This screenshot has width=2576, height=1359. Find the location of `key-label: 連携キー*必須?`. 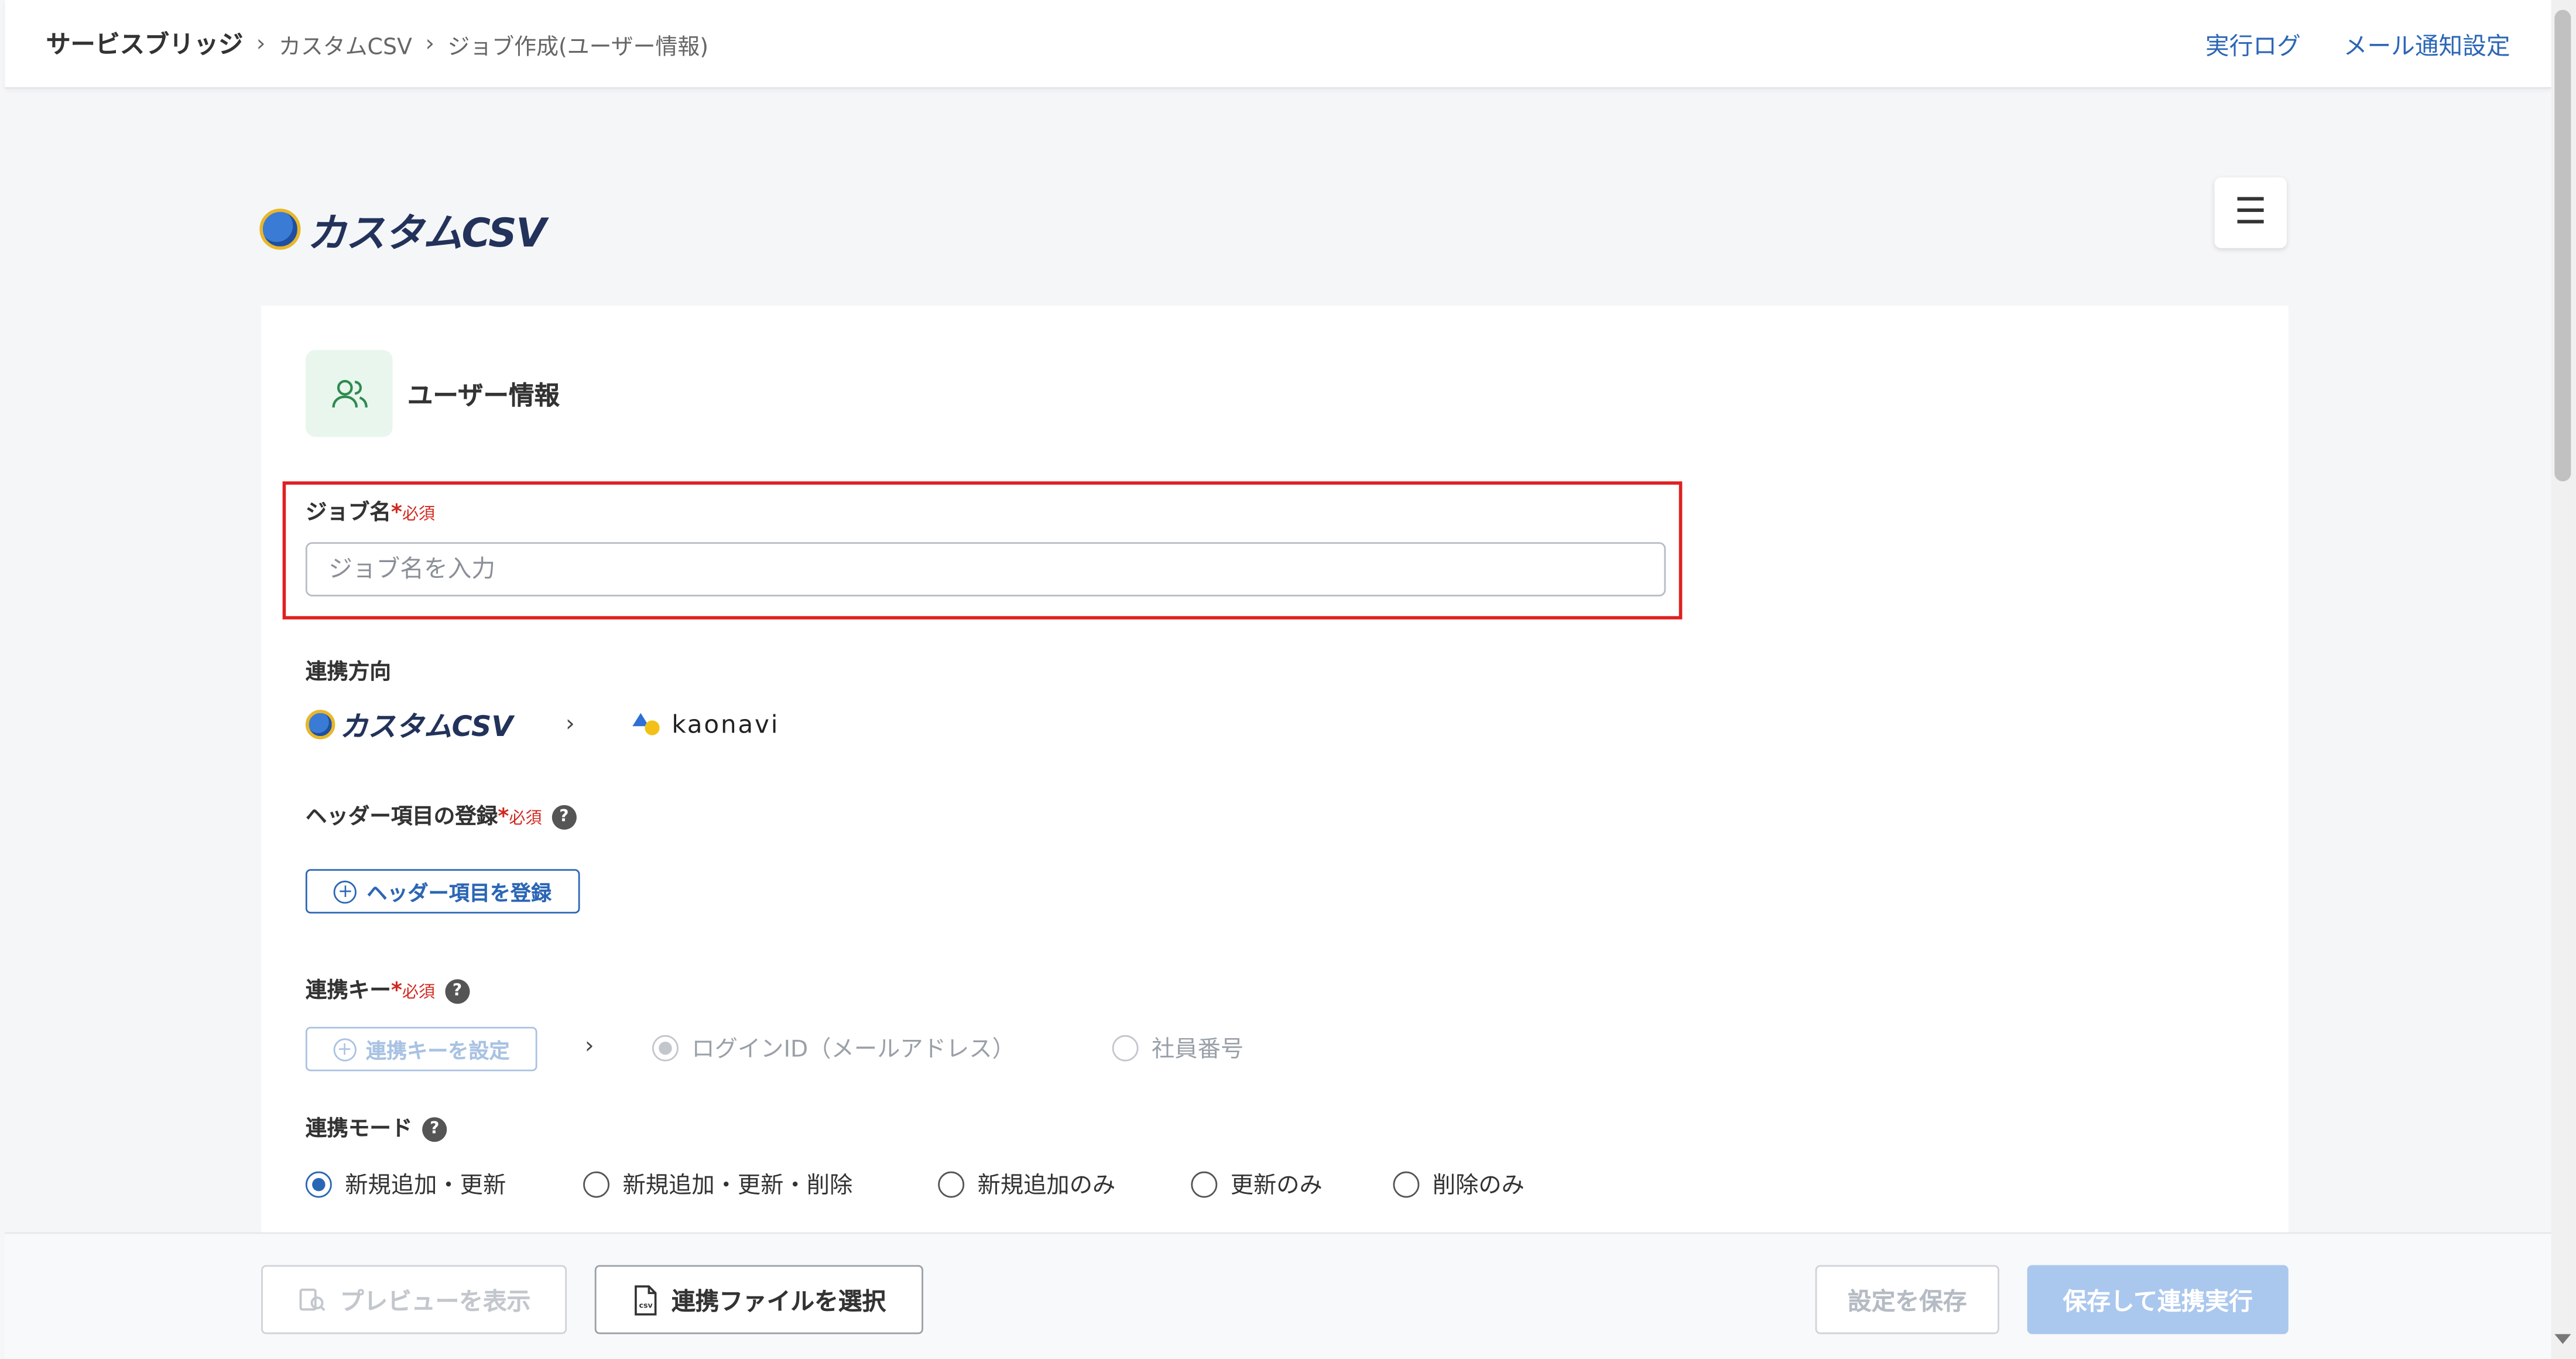

key-label: 連携キー*必須? is located at coordinates (388, 988).